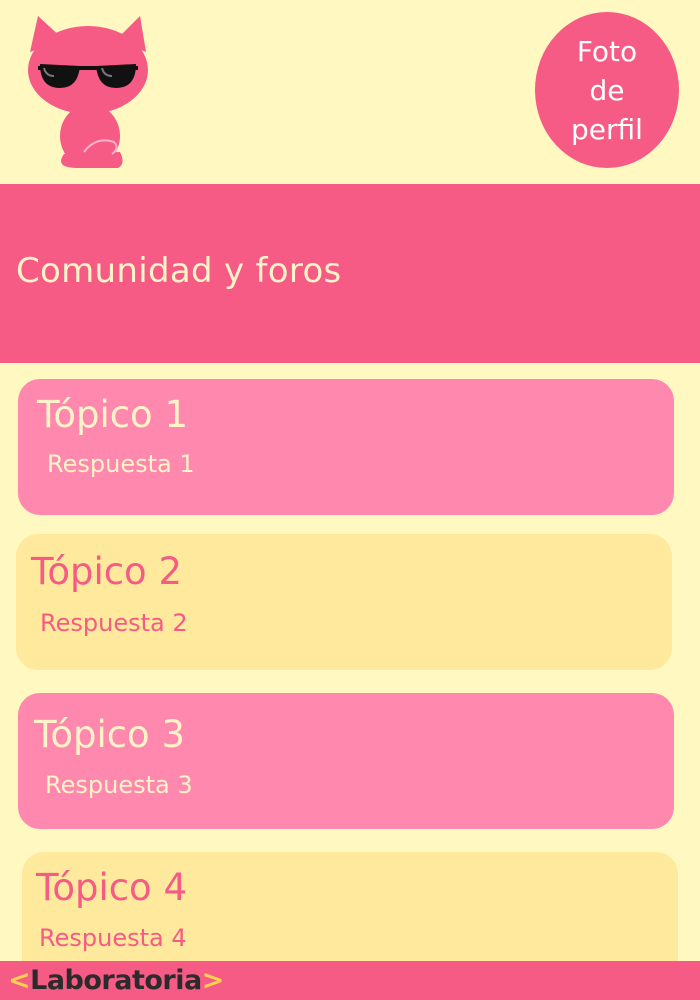 The width and height of the screenshot is (700, 1000). I want to click on profile-photo-label: Foto de perfil, so click(607, 90).